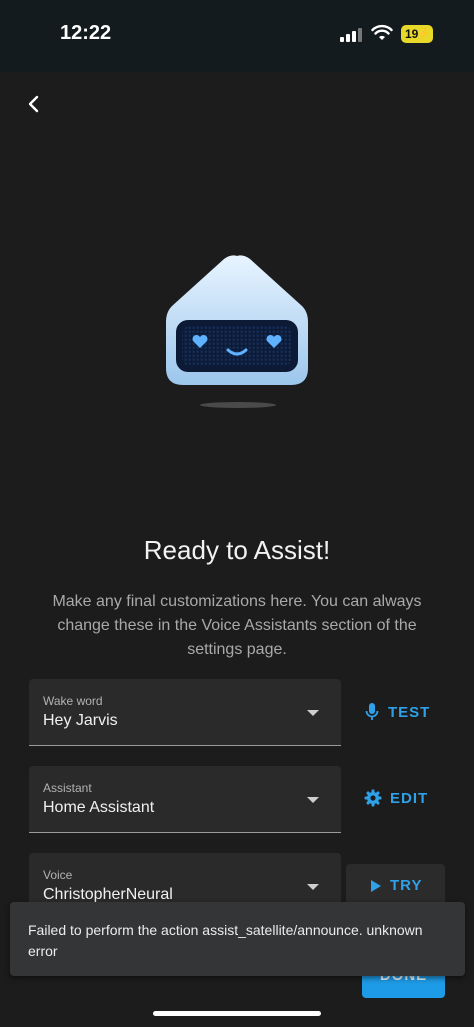  Describe the element at coordinates (409, 712) in the screenshot. I see `test-label: TEST` at that location.